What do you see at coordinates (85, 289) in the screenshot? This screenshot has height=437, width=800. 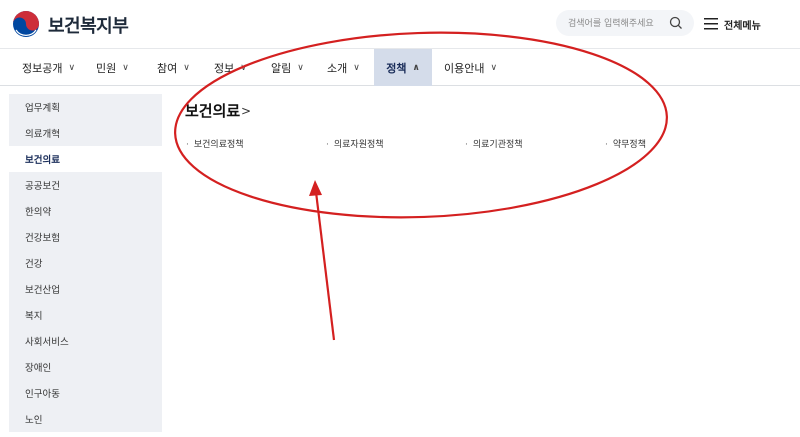 I see `sidebar-item-health-industry: 보건산업` at bounding box center [85, 289].